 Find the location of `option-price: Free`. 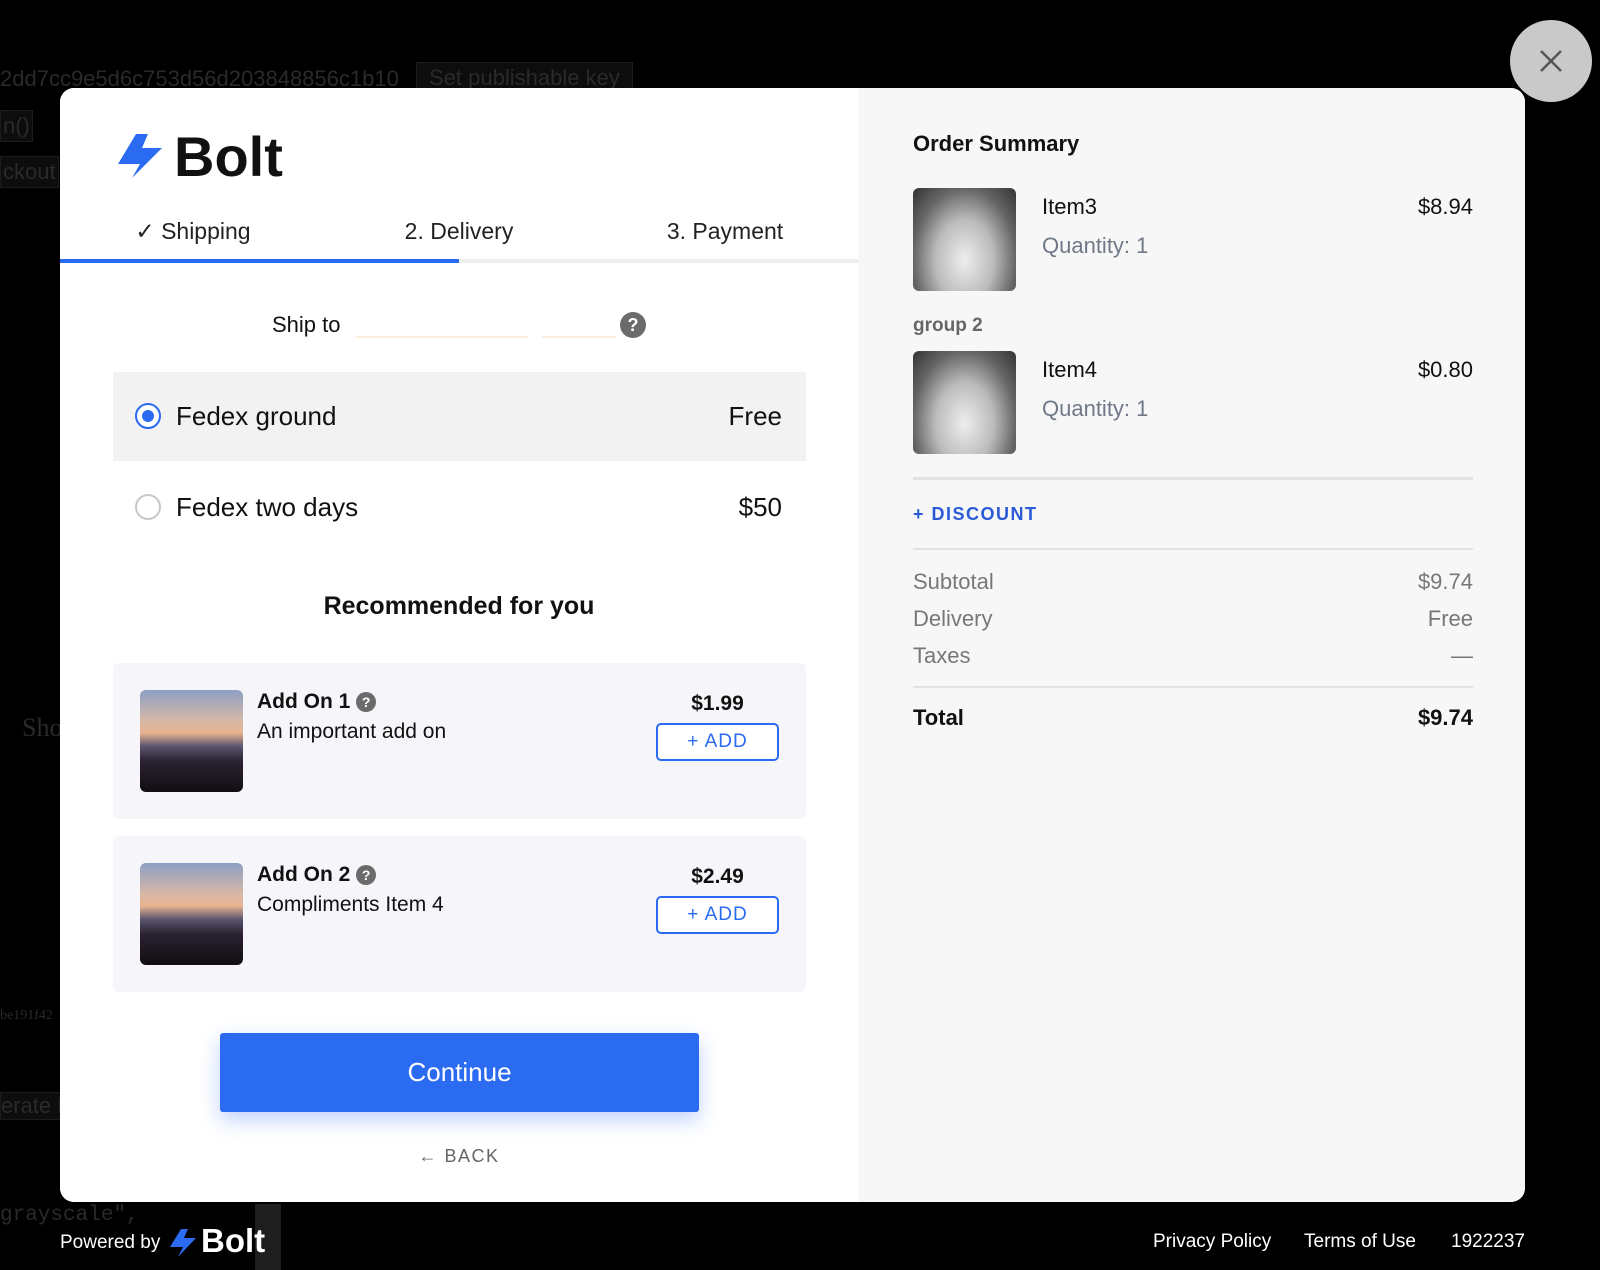

option-price: Free is located at coordinates (755, 416).